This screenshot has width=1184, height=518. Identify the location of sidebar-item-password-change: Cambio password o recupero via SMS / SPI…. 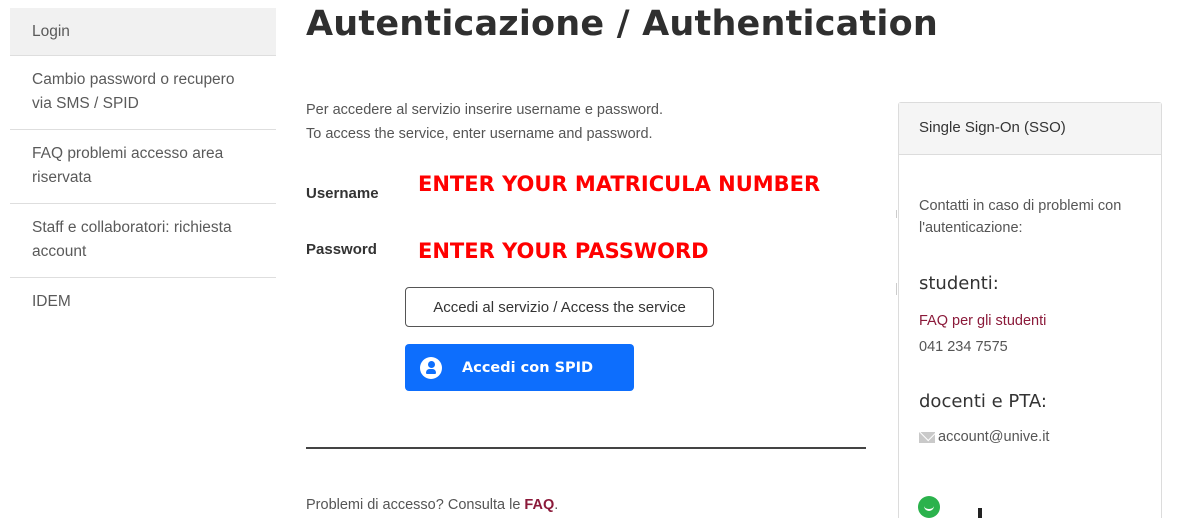
(143, 93).